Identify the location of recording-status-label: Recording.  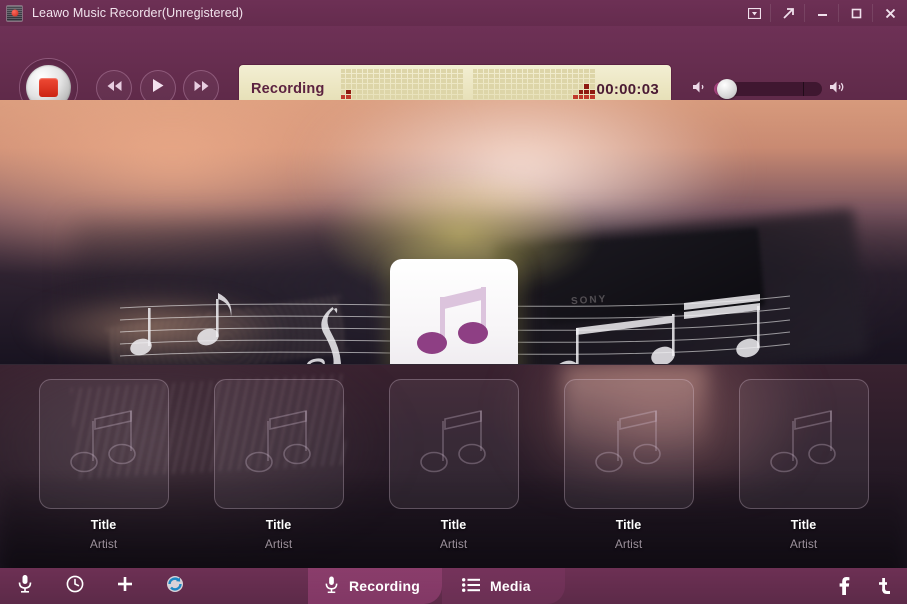
(288, 89).